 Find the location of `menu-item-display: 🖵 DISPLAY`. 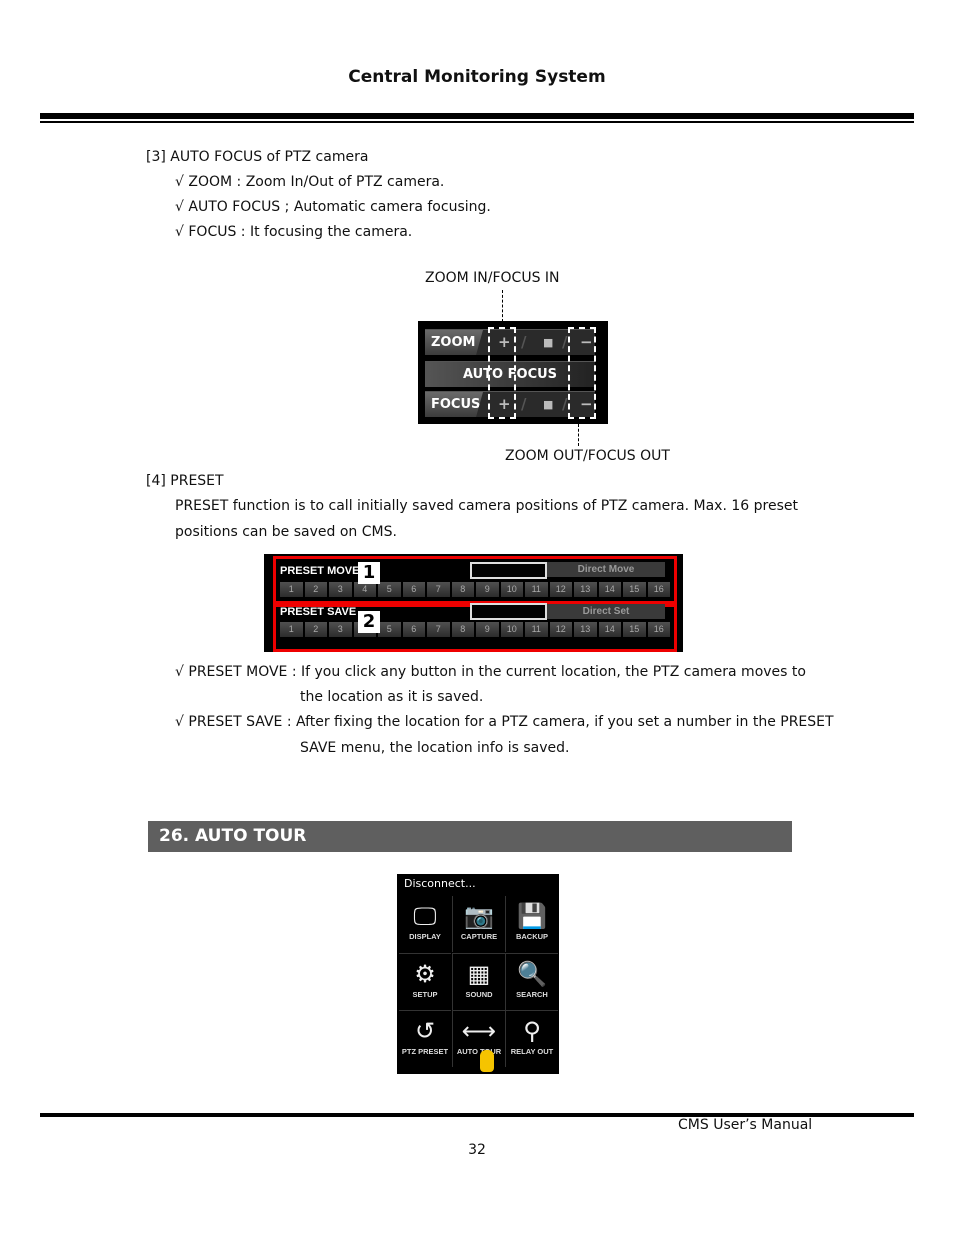

menu-item-display: 🖵 DISPLAY is located at coordinates (425, 924).